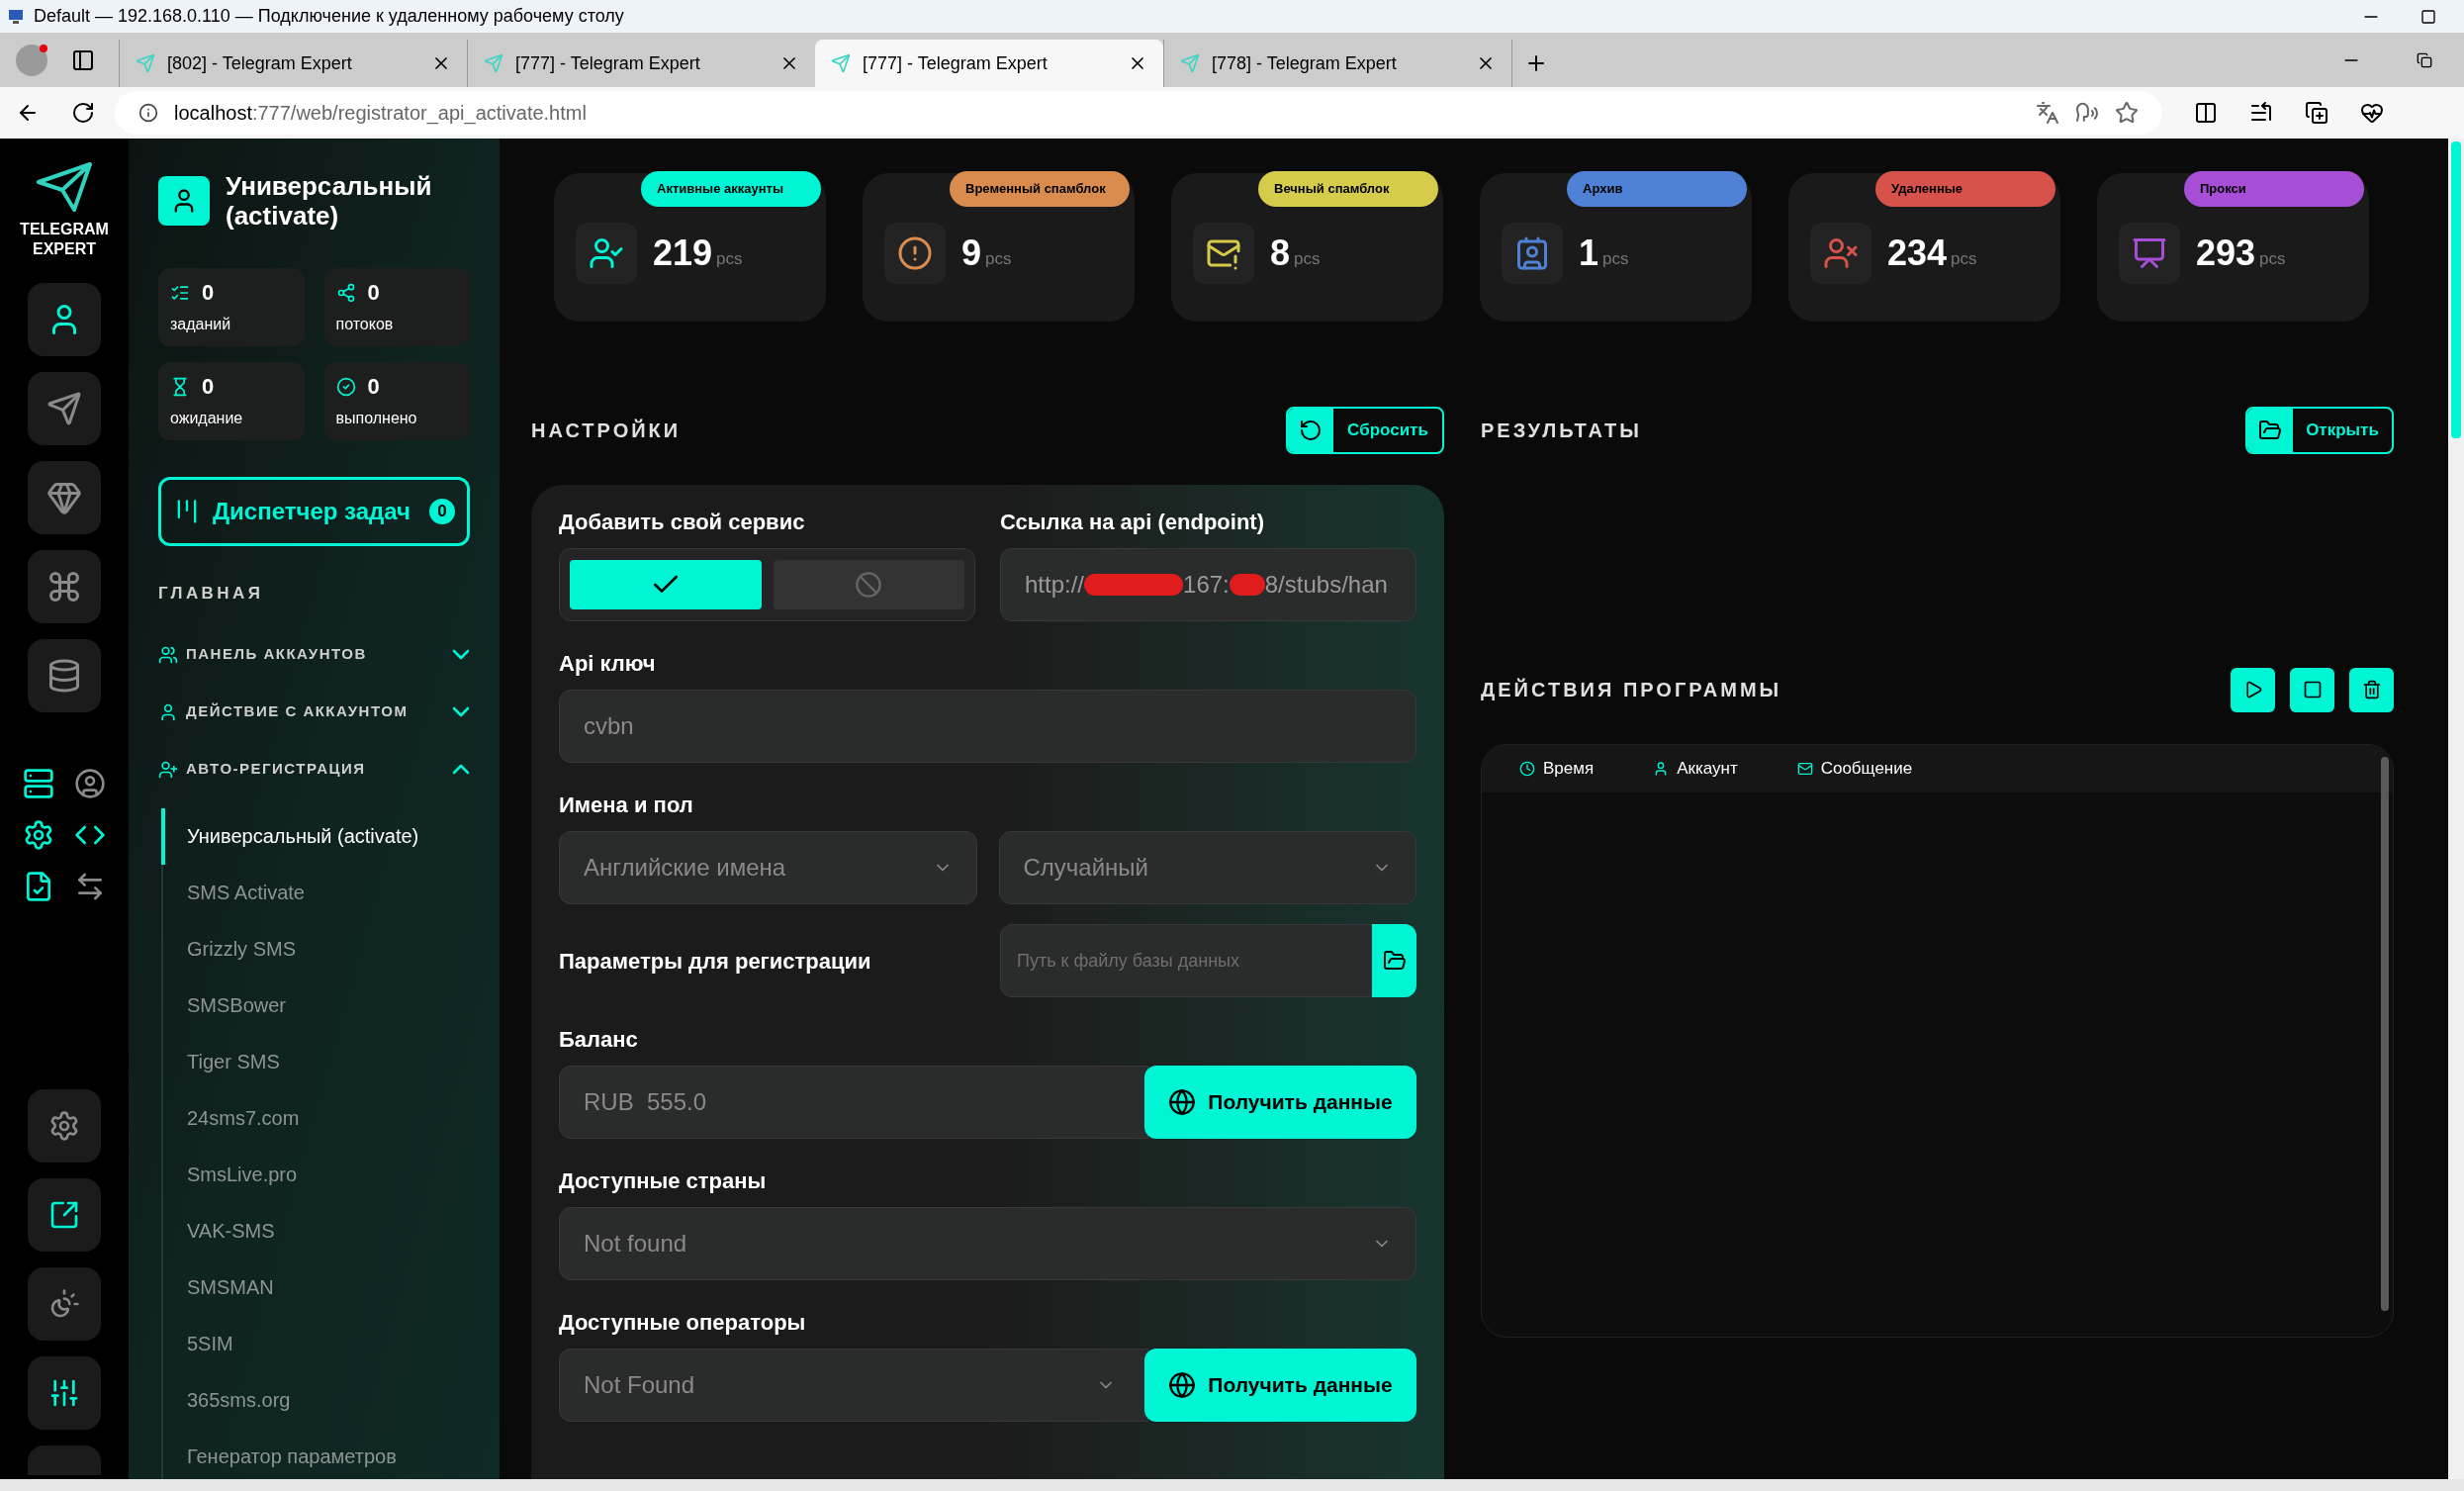 This screenshot has width=2464, height=1491. What do you see at coordinates (731, 189) in the screenshot?
I see `stat-badge: Активные аккаунты` at bounding box center [731, 189].